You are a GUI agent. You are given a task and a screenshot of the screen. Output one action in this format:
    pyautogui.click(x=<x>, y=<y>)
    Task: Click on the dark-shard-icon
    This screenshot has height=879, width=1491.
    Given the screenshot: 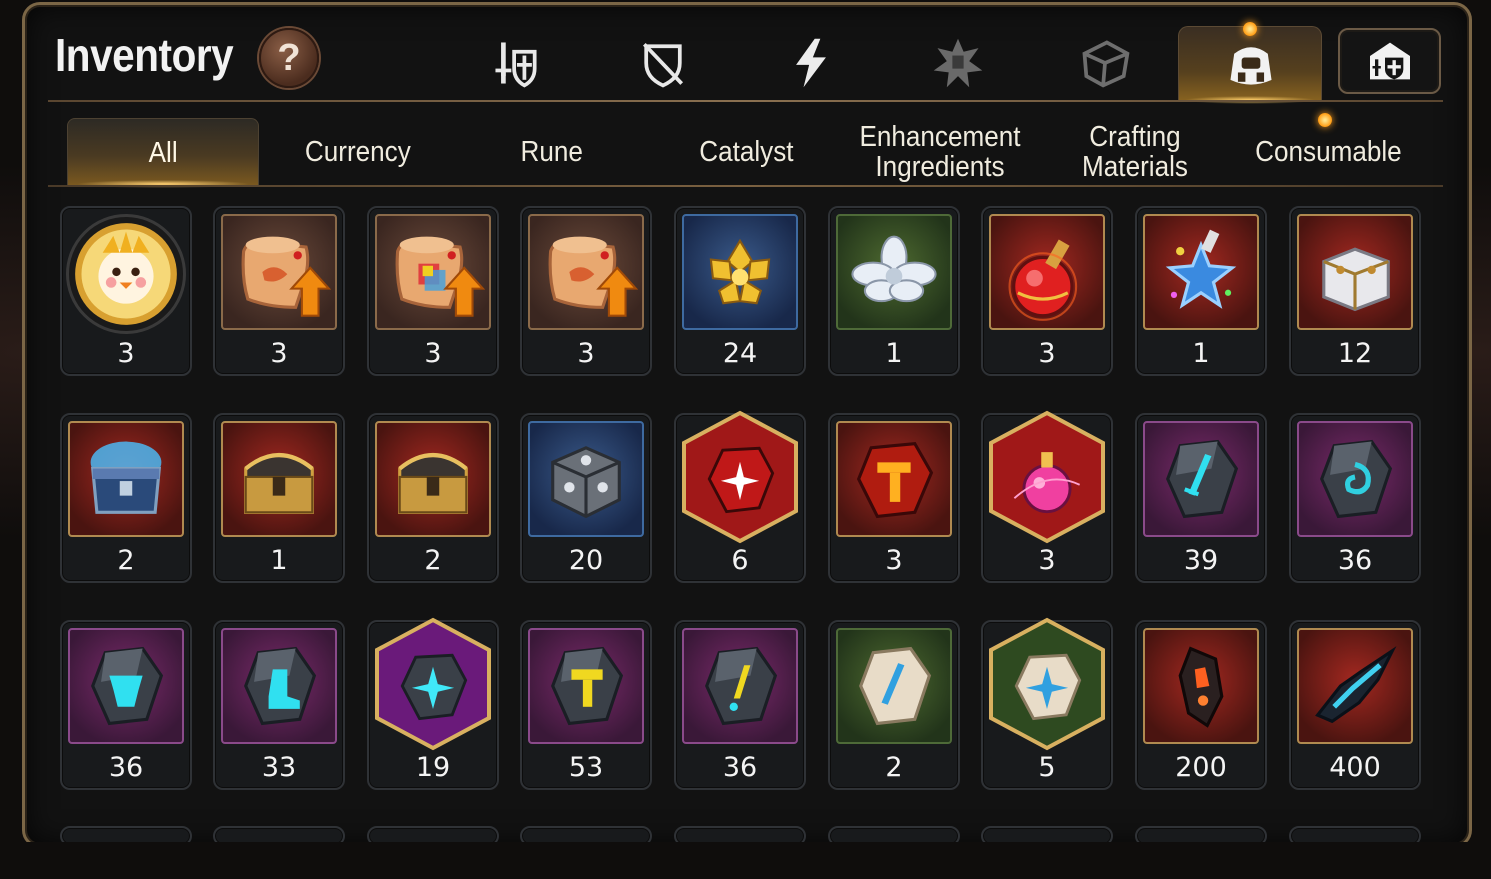 What is the action you would take?
    pyautogui.click(x=1355, y=686)
    